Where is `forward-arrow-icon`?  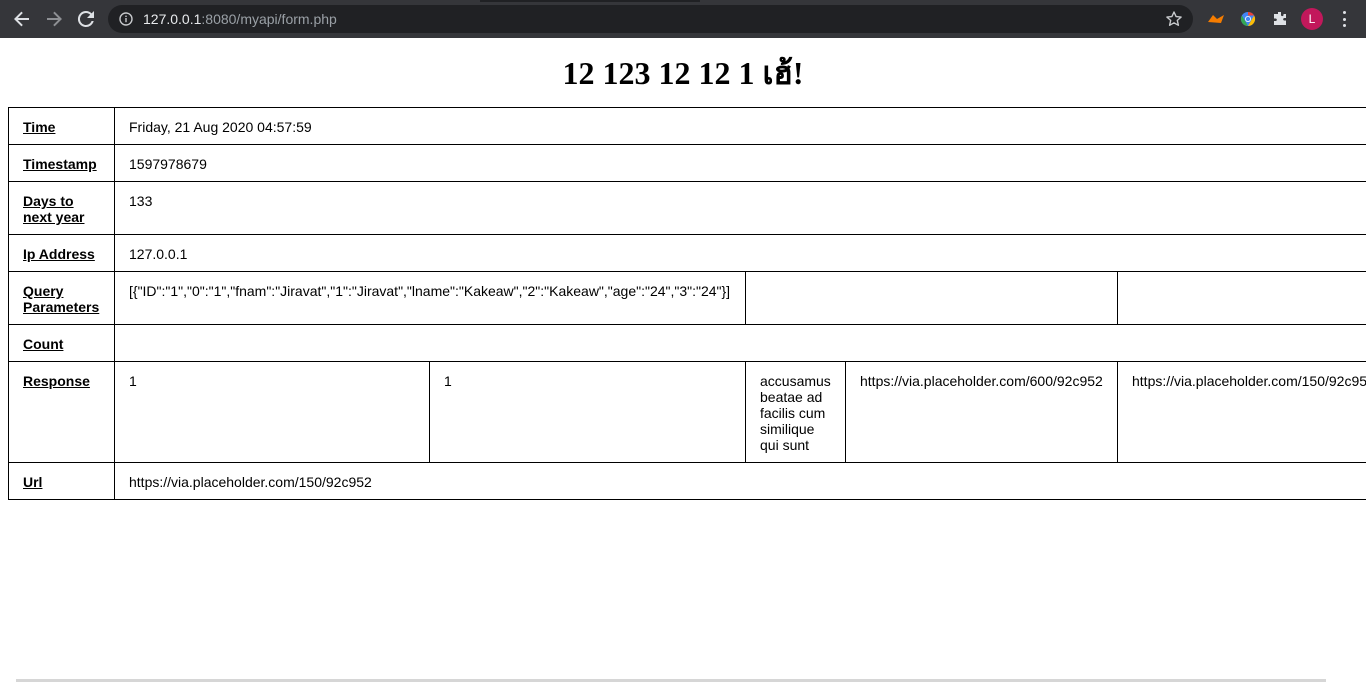 forward-arrow-icon is located at coordinates (54, 19).